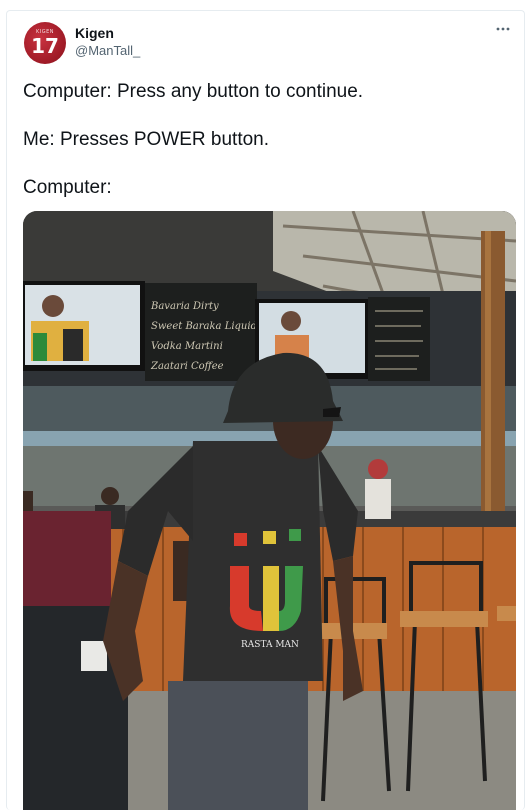 The height and width of the screenshot is (810, 531). What do you see at coordinates (193, 91) in the screenshot?
I see `tweet-text-line-1: Computer: Press any button to continue.` at bounding box center [193, 91].